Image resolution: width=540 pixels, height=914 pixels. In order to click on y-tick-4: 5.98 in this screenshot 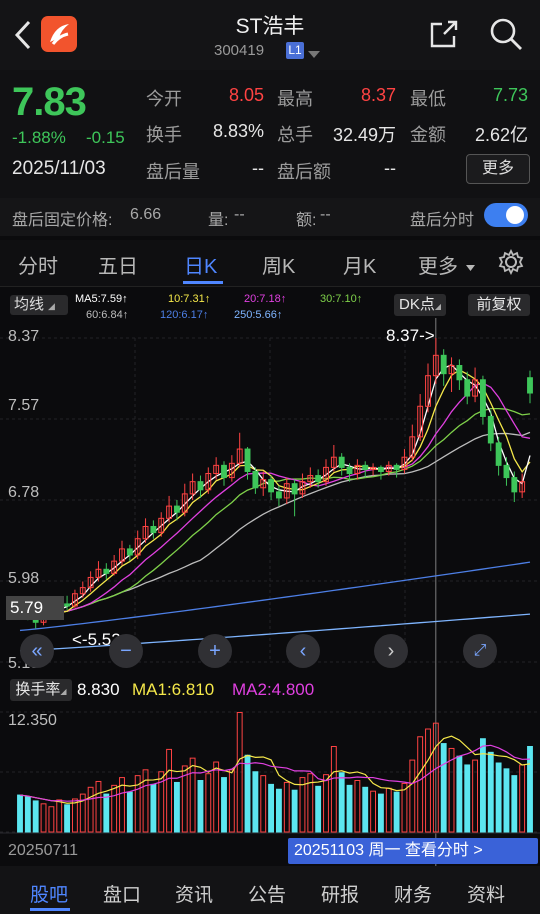, I will do `click(24, 578)`.